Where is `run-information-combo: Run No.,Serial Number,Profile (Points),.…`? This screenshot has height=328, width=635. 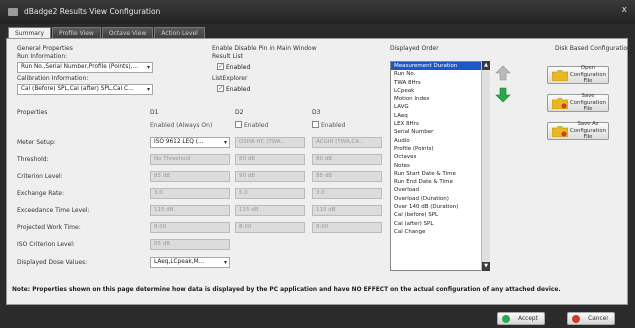
run-information-combo: Run No.,Serial Number,Profile (Points),.… is located at coordinates (85, 67).